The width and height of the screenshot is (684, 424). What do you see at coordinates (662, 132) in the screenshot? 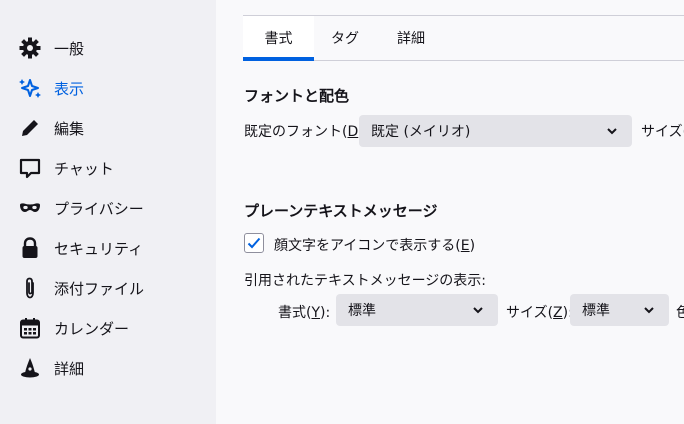
I see `font-size-label: サイズ(S` at bounding box center [662, 132].